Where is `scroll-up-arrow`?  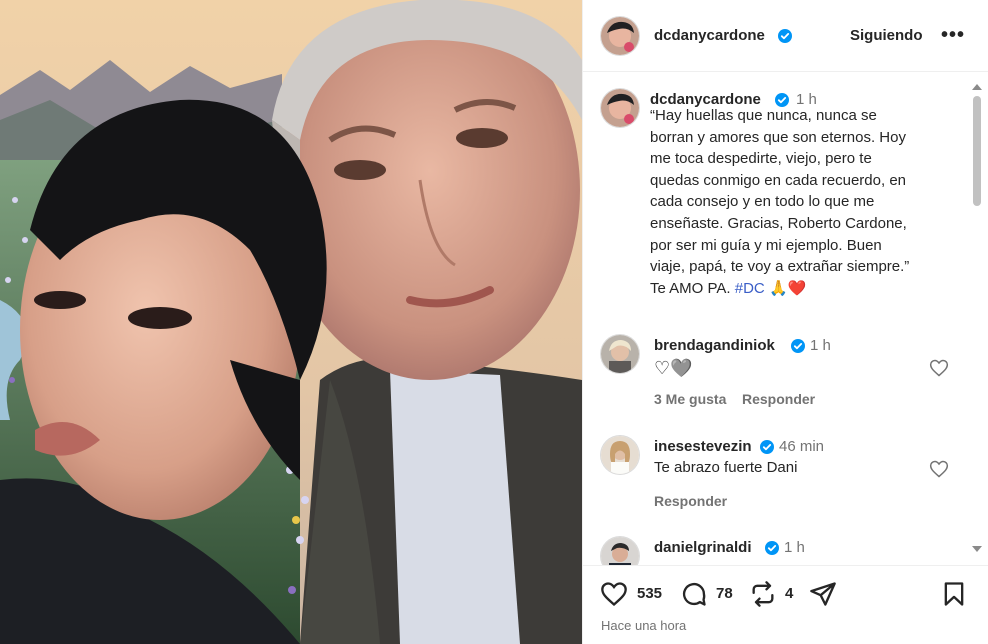 scroll-up-arrow is located at coordinates (977, 87).